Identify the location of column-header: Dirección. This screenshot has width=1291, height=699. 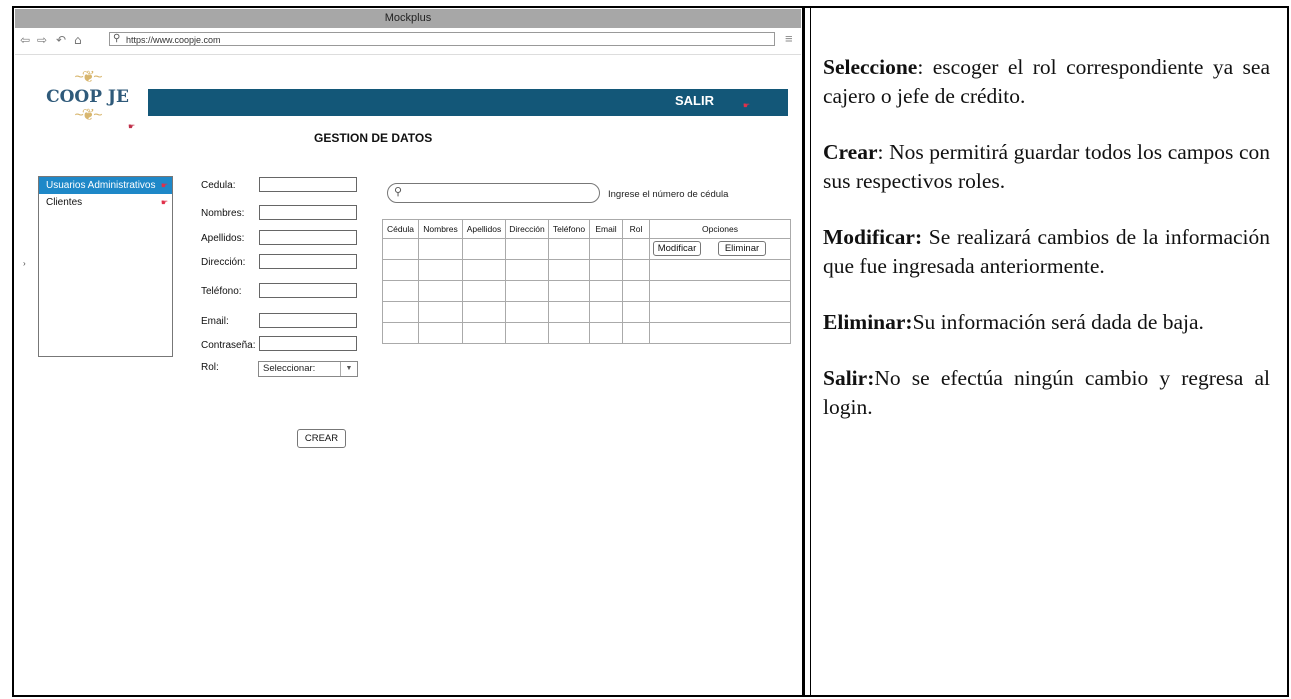
(527, 229).